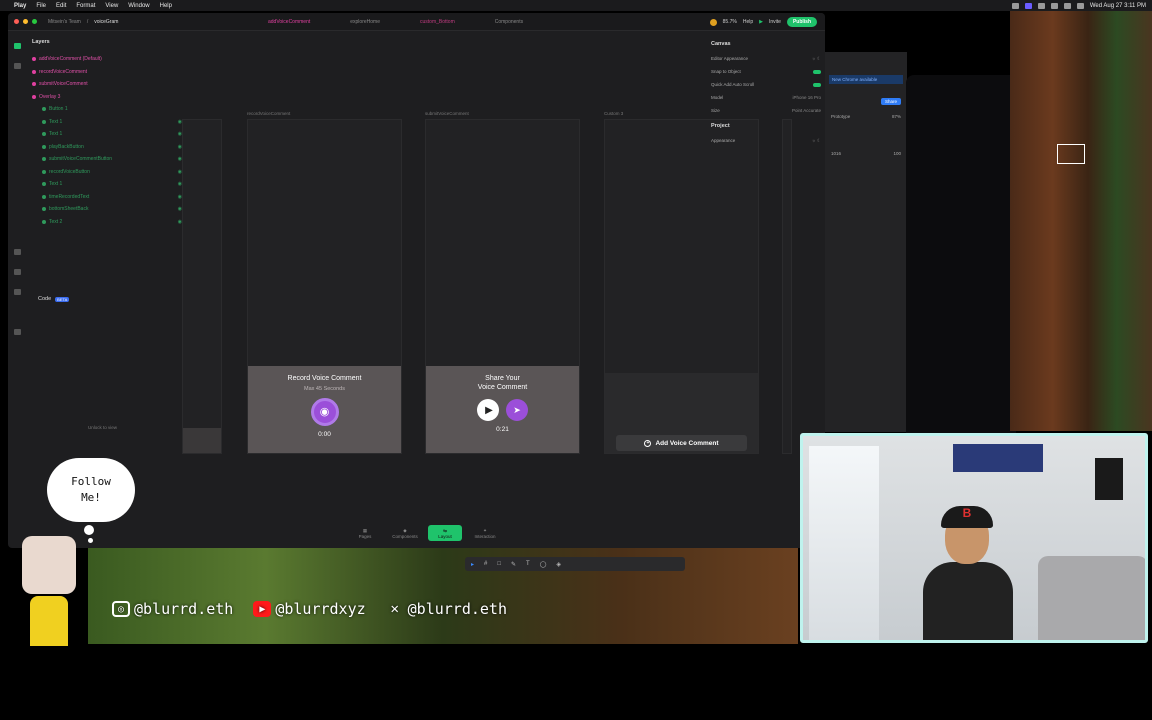  Describe the element at coordinates (107, 109) in the screenshot. I see `layer-item: Button 1` at that location.